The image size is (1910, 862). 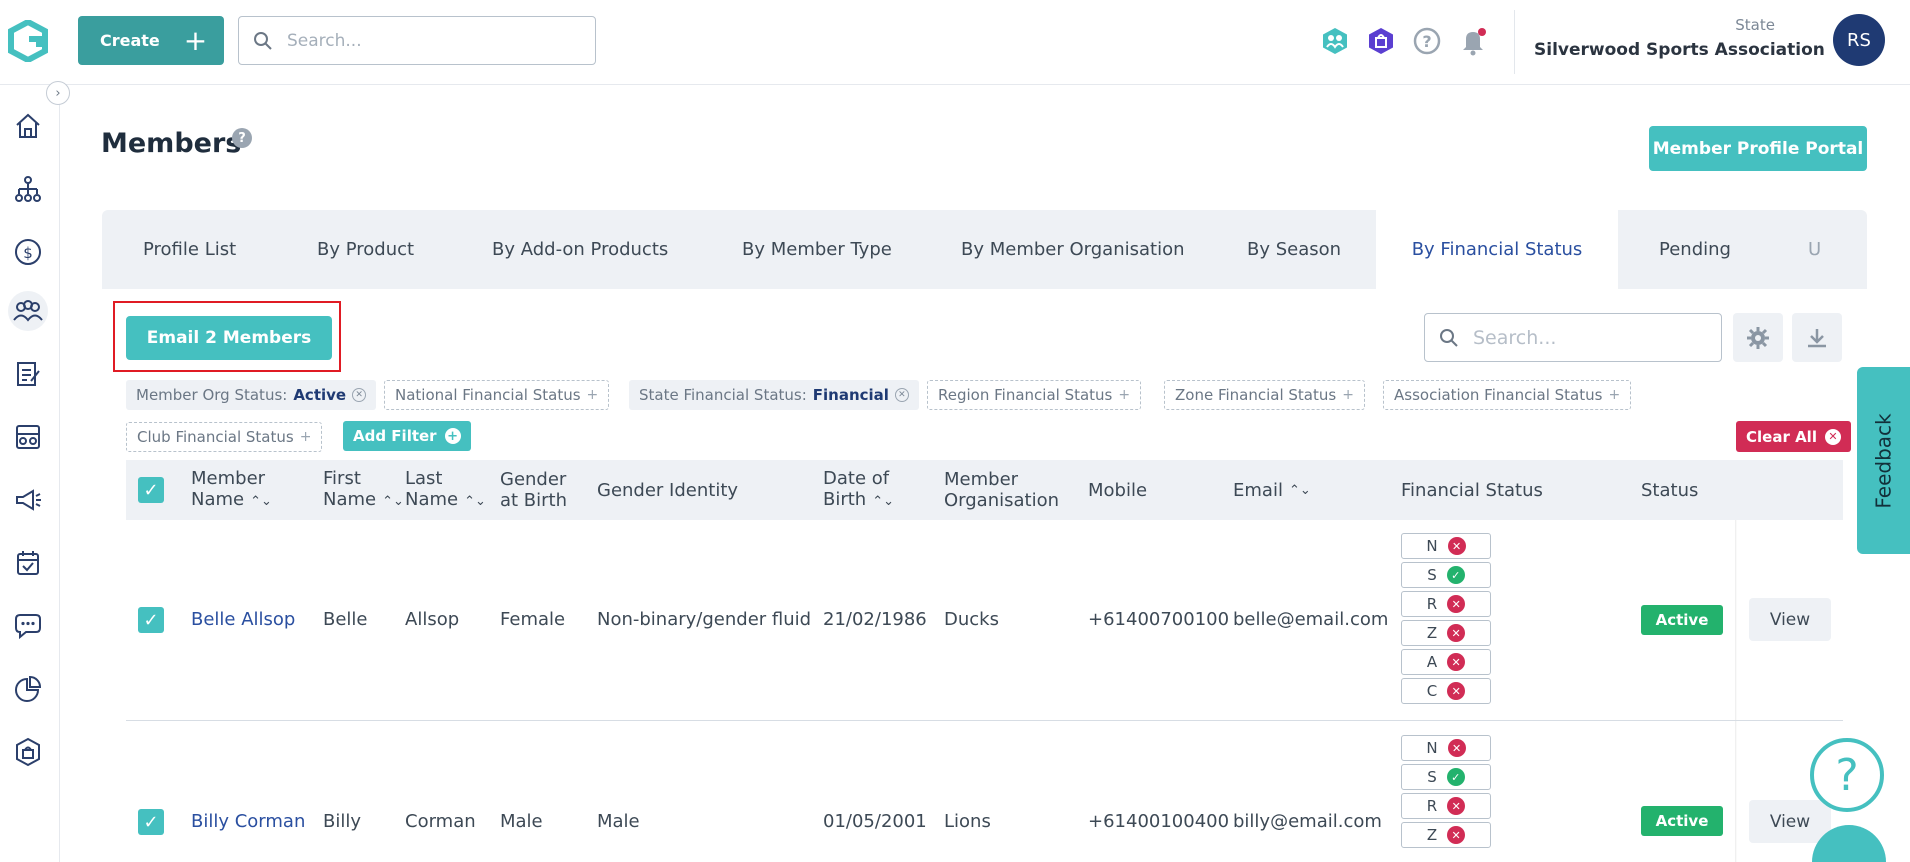 I want to click on tab-by-product: By Product, so click(x=365, y=249).